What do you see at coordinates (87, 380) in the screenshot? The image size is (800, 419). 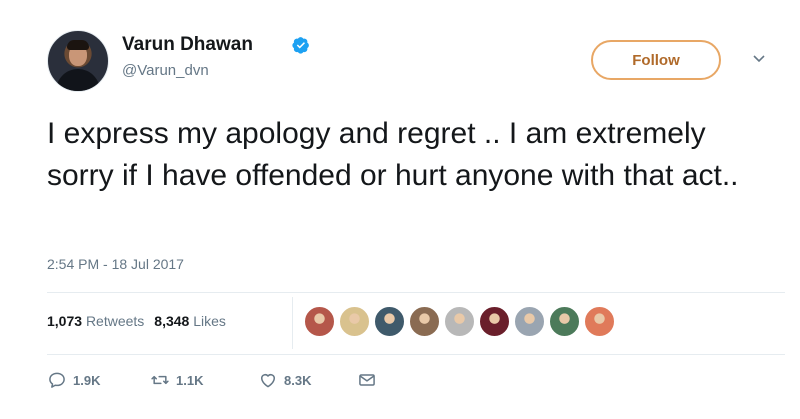 I see `reply-count: 1.9K` at bounding box center [87, 380].